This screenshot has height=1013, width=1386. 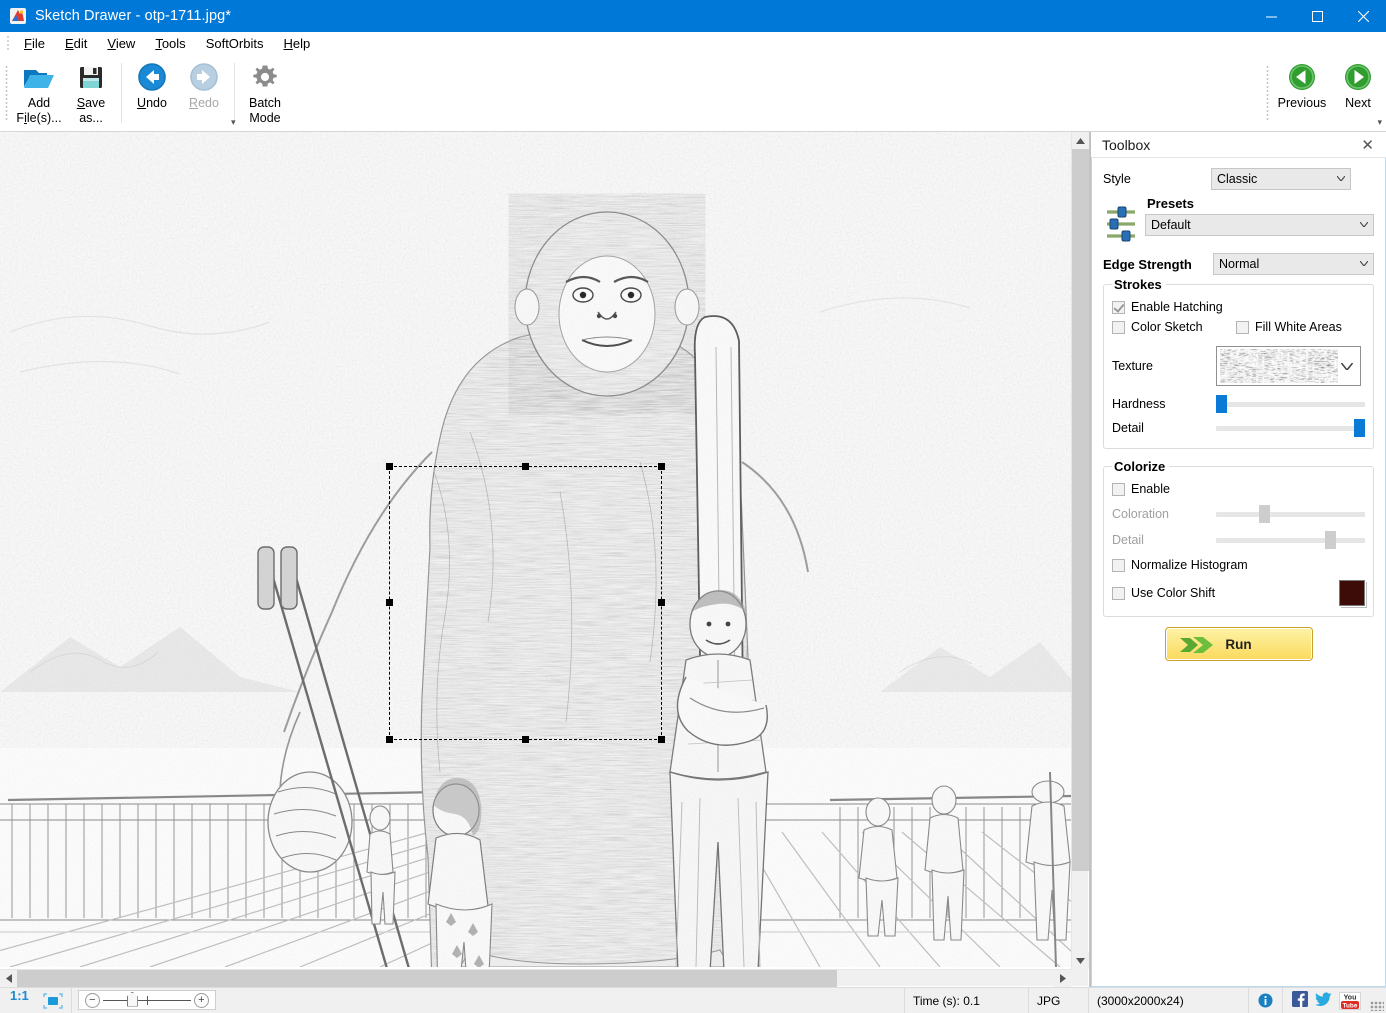 I want to click on canvas-horizontal-scrollbar, so click(x=535, y=978).